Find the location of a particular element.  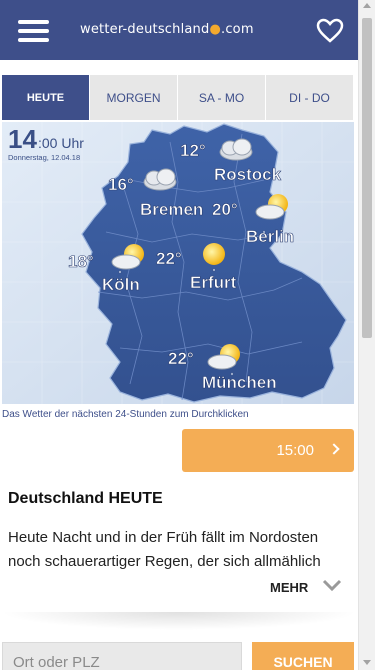

logo-domain: .com is located at coordinates (237, 29).